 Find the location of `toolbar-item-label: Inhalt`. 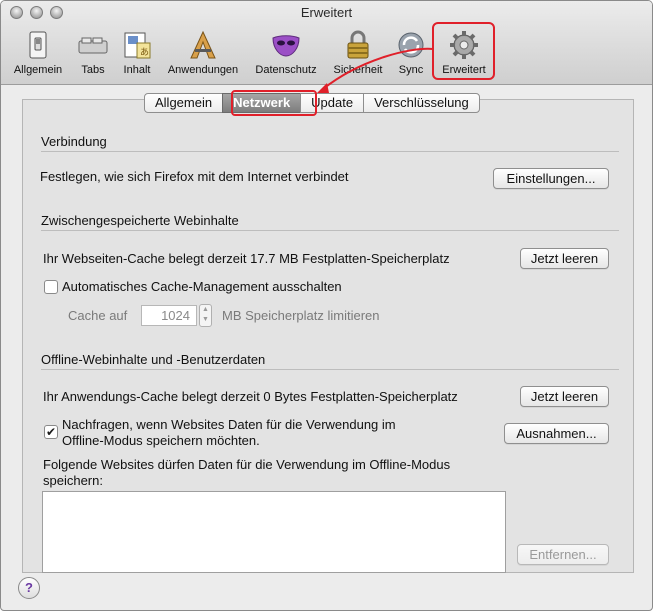

toolbar-item-label: Inhalt is located at coordinates (137, 70).